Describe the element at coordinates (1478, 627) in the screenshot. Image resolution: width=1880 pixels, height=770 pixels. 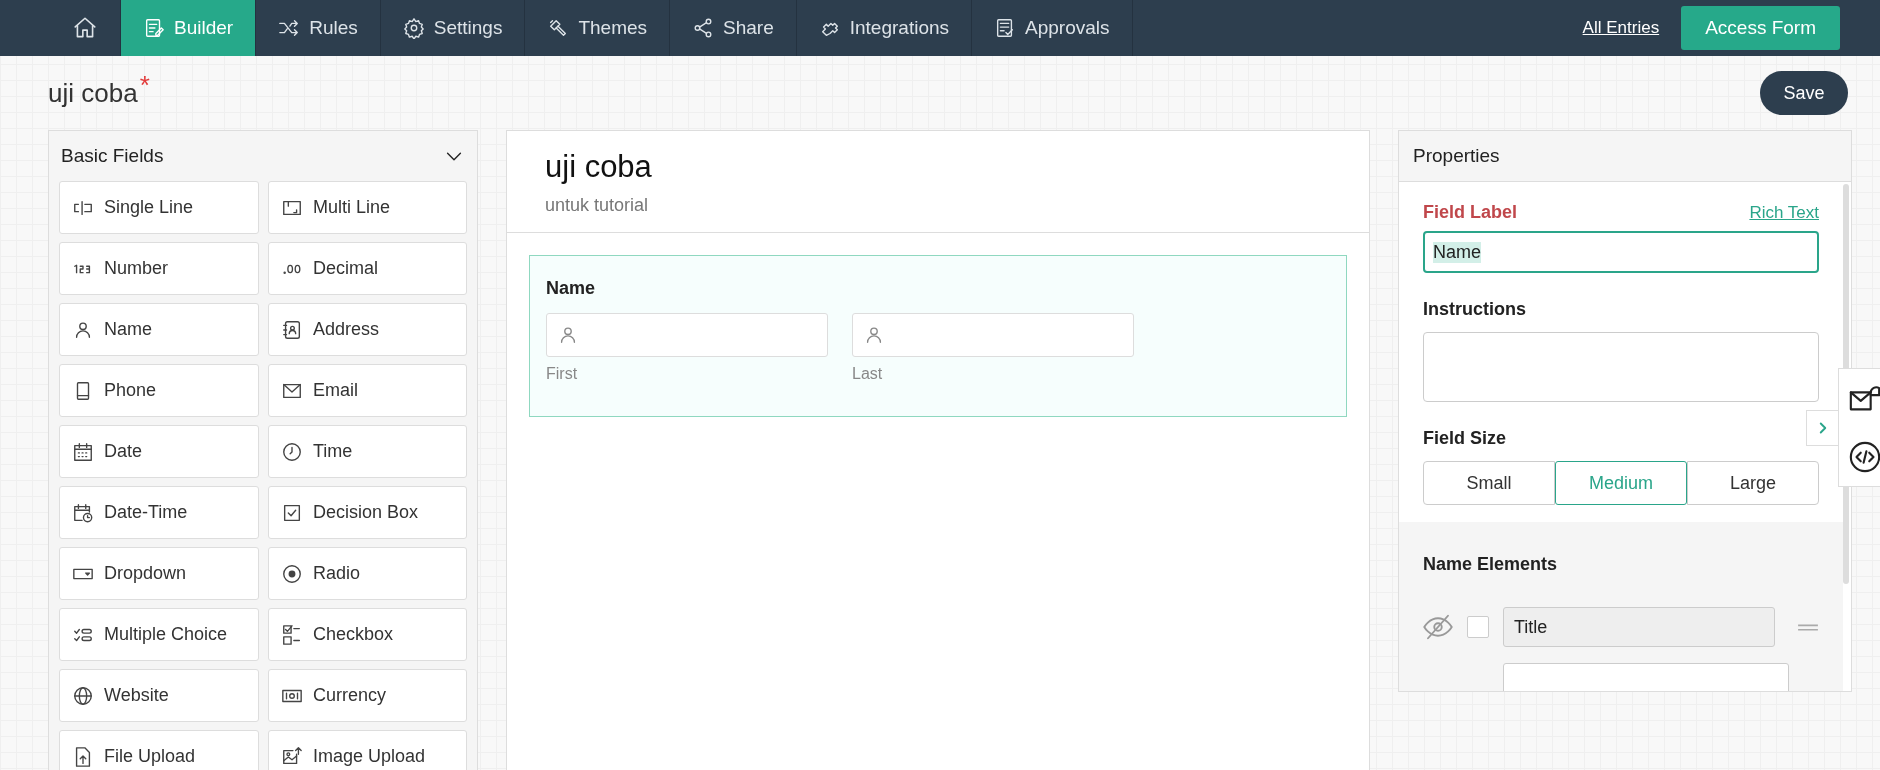
I see `checkbox` at that location.